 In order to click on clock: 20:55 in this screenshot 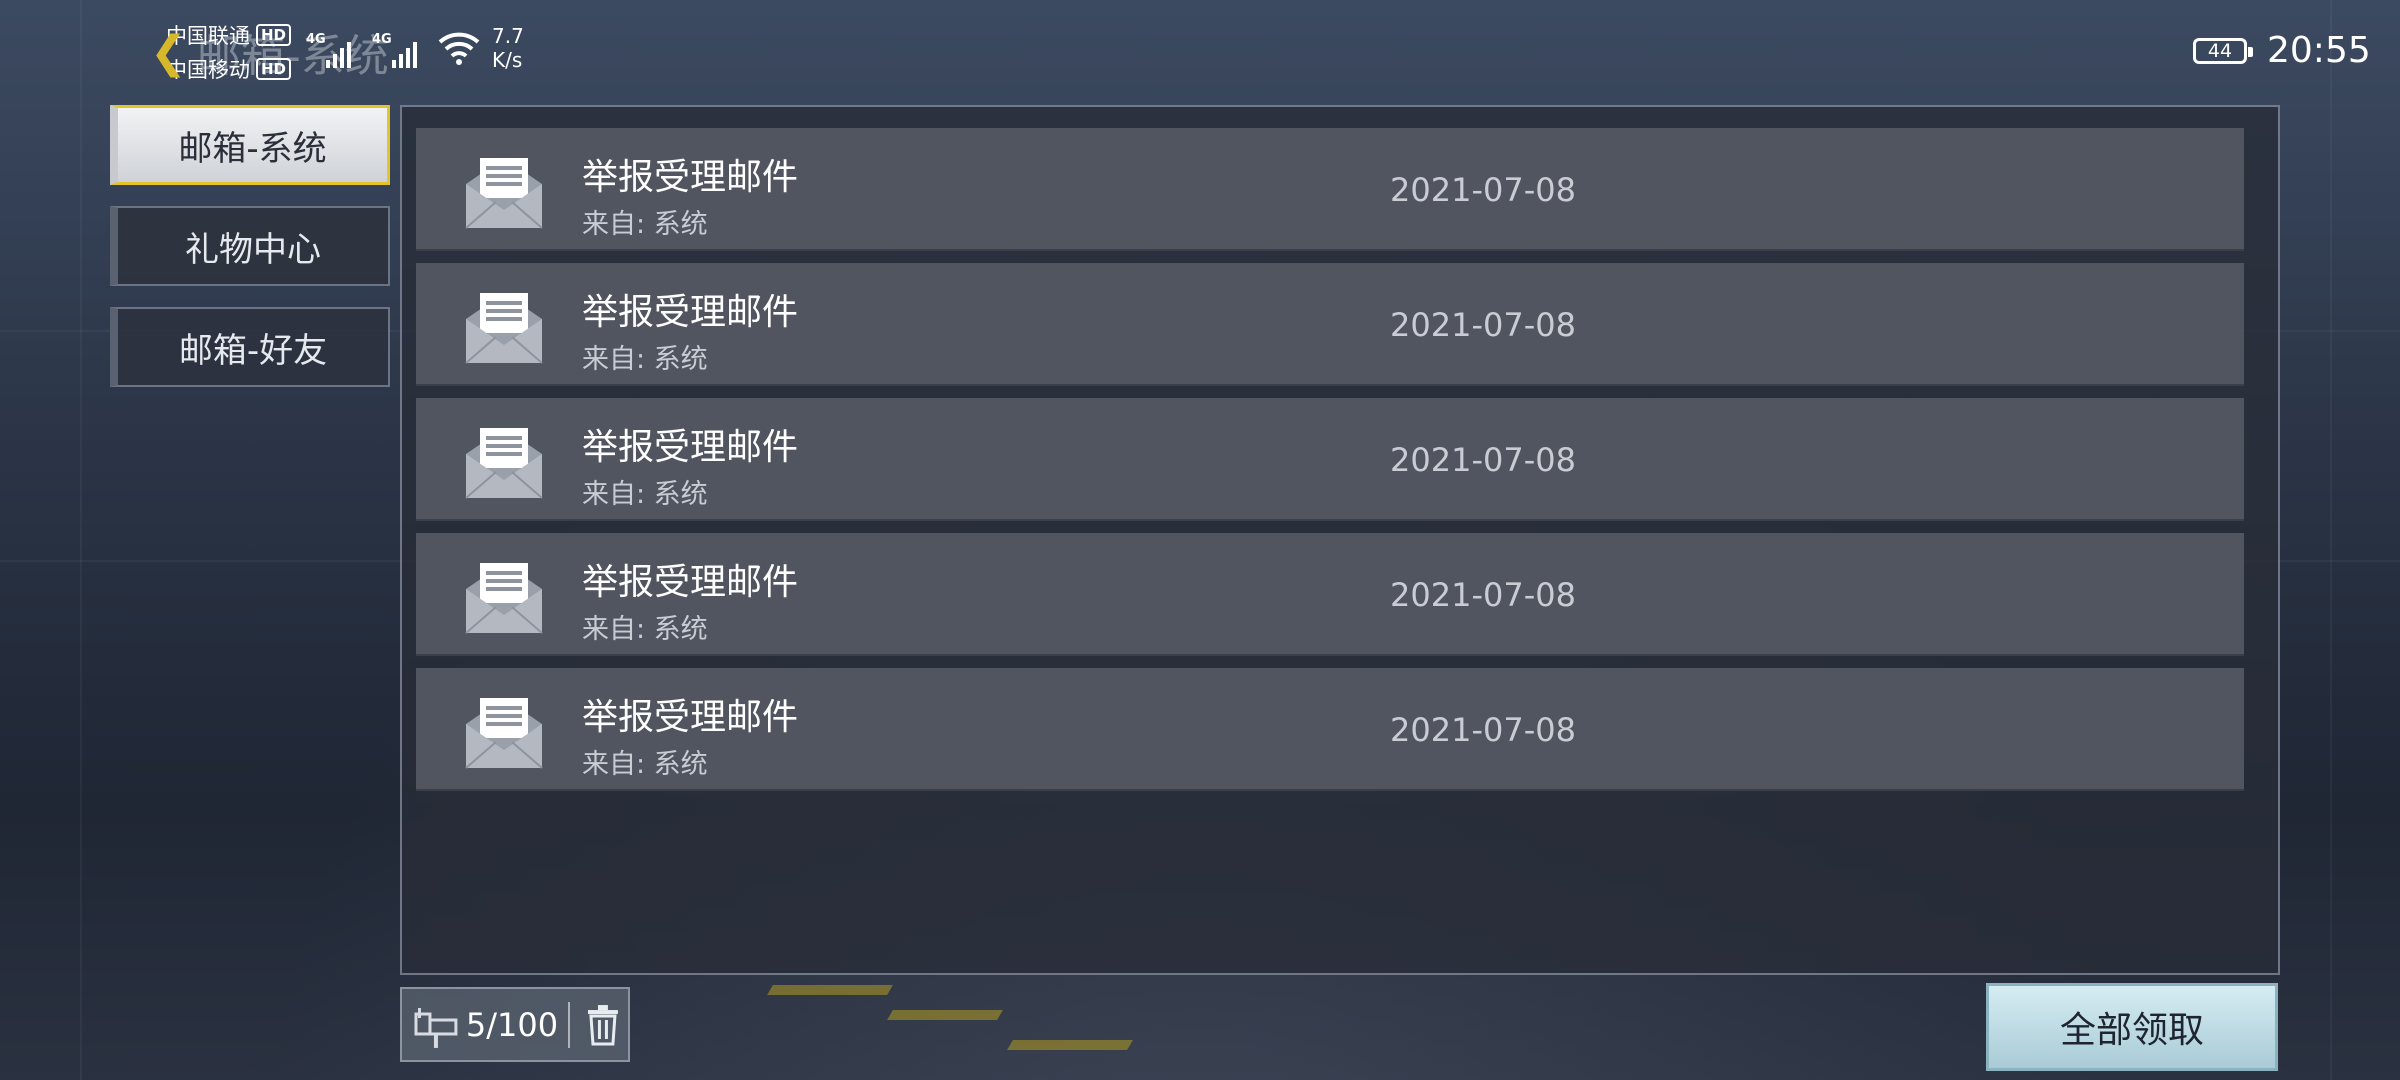, I will do `click(2319, 50)`.